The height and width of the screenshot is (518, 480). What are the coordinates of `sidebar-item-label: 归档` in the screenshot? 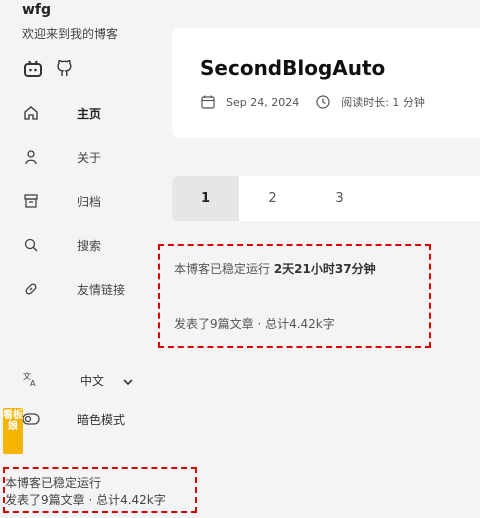 It's located at (89, 201).